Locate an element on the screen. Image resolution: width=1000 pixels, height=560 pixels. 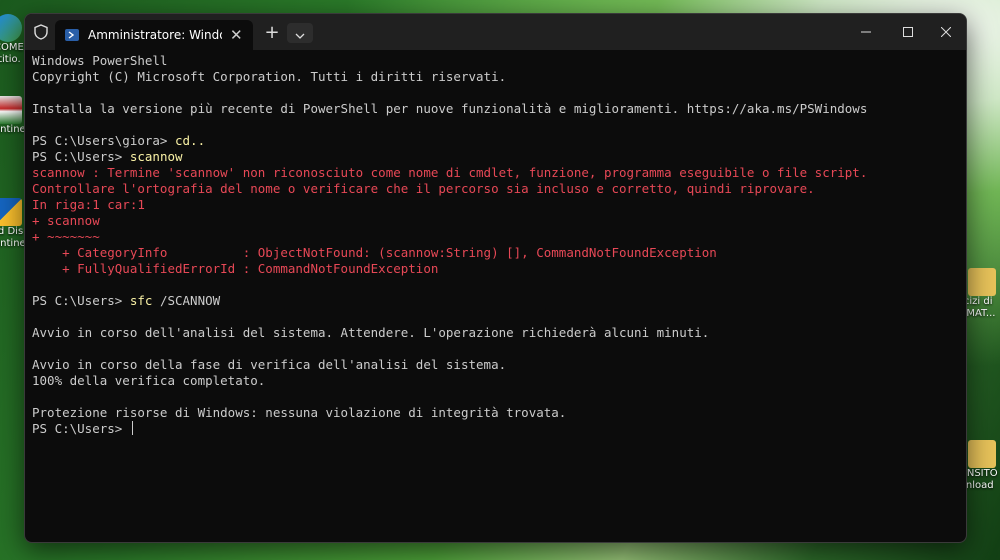
title-bar: Amministratore: Windows PowerShell ✕ + is located at coordinates (495, 32).